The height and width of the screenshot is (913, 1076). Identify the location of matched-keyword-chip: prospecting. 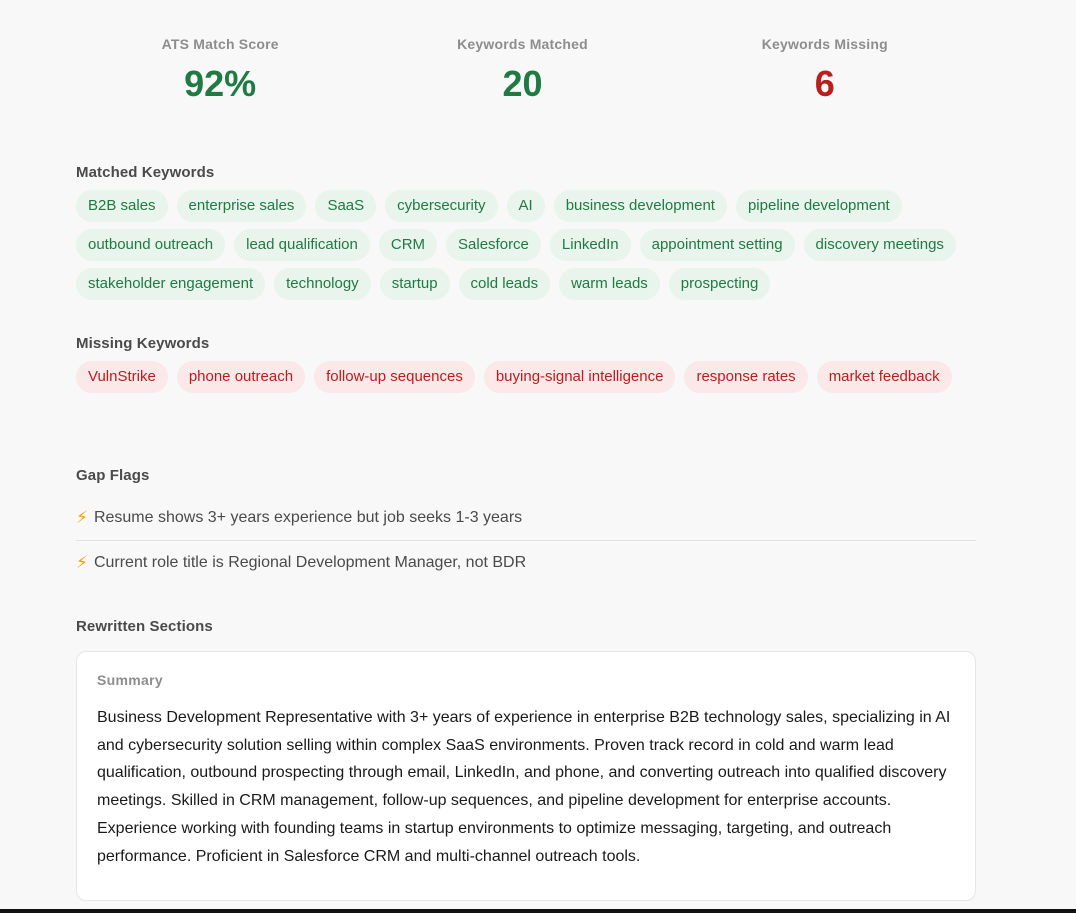
(719, 284).